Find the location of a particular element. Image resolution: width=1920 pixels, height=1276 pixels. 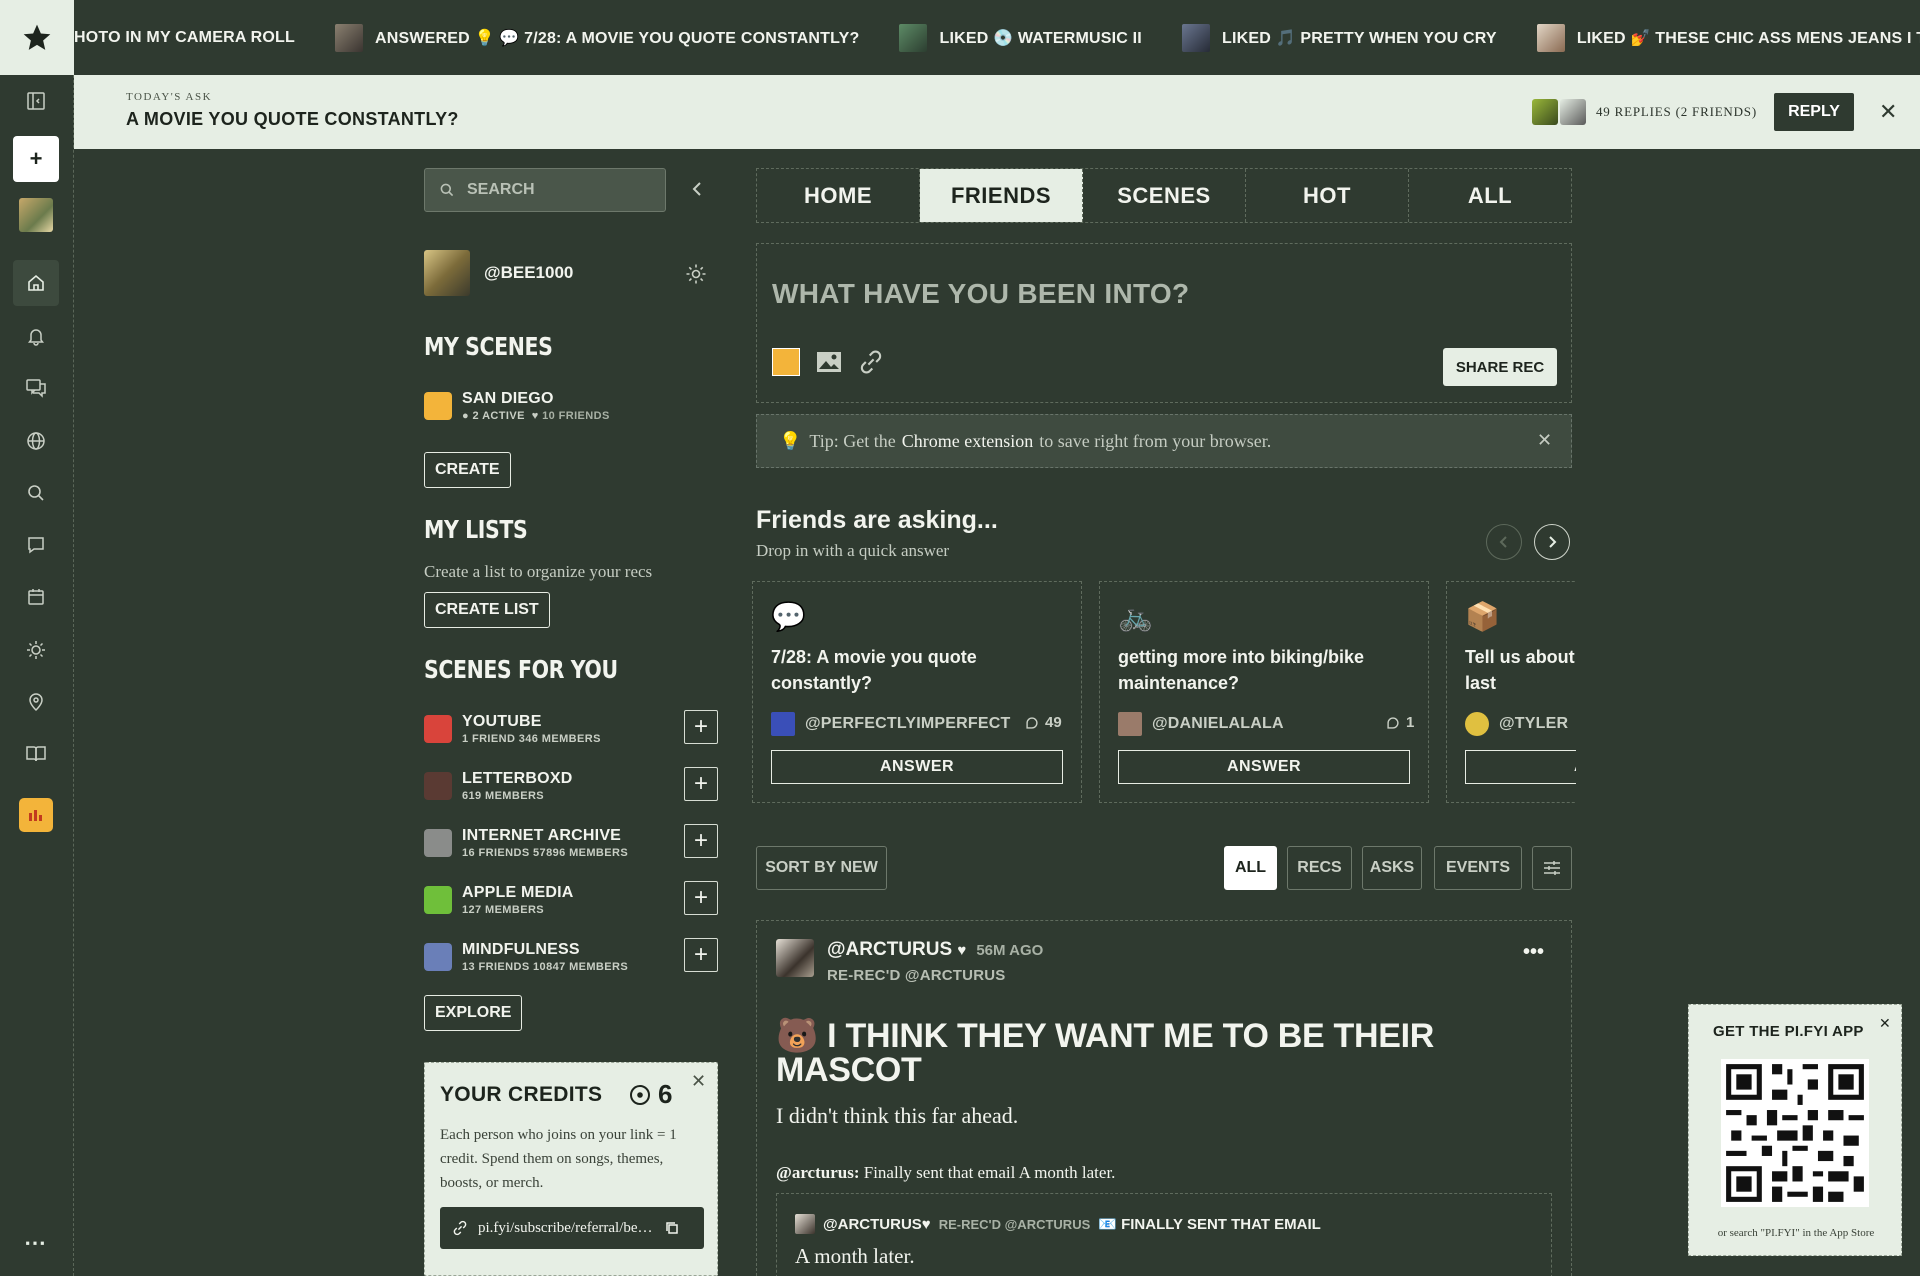

username: @BEE1000 is located at coordinates (529, 272).